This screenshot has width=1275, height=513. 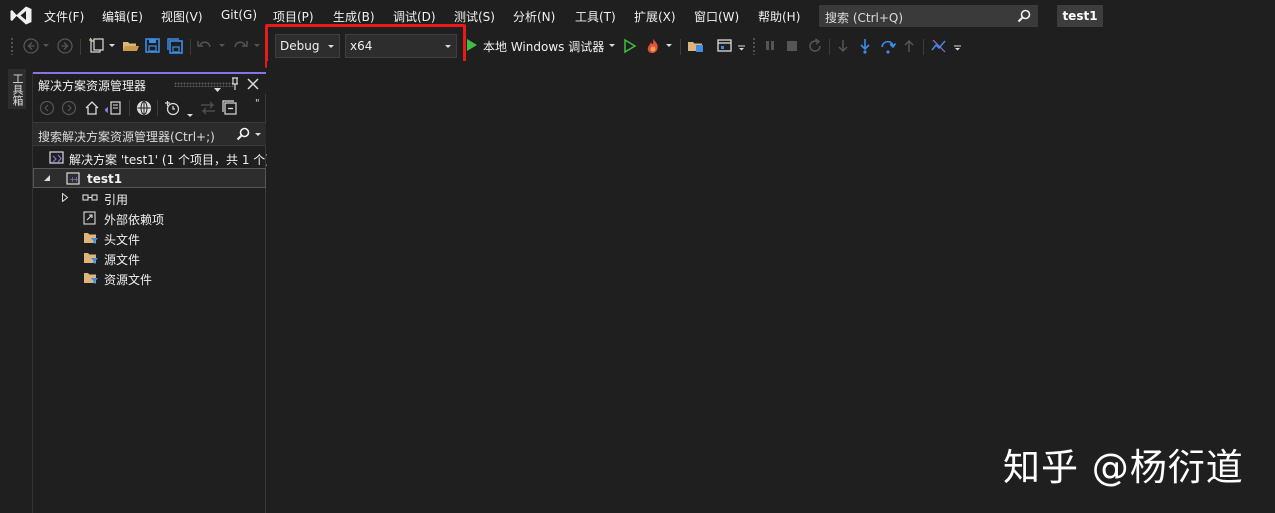 I want to click on menu-debug: 调试(D), so click(x=414, y=16).